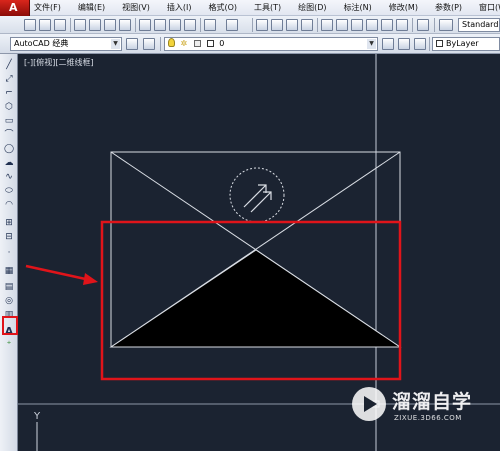  Describe the element at coordinates (255, 298) in the screenshot. I see `hatch-fill-triangle` at that location.